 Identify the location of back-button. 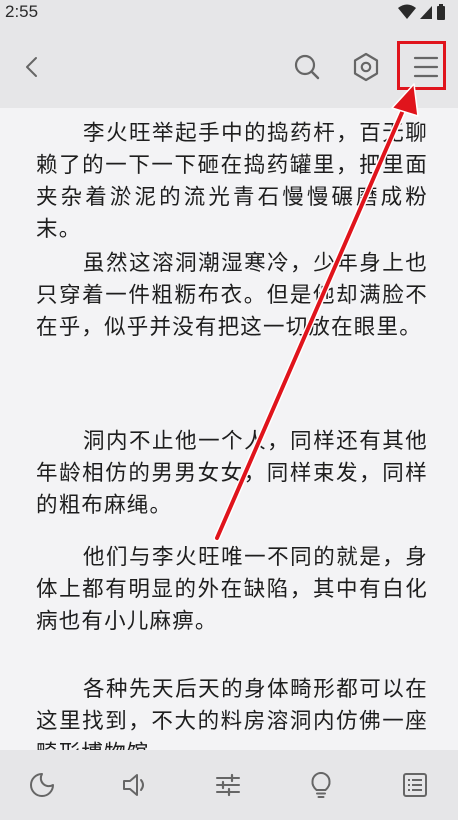
(32, 67).